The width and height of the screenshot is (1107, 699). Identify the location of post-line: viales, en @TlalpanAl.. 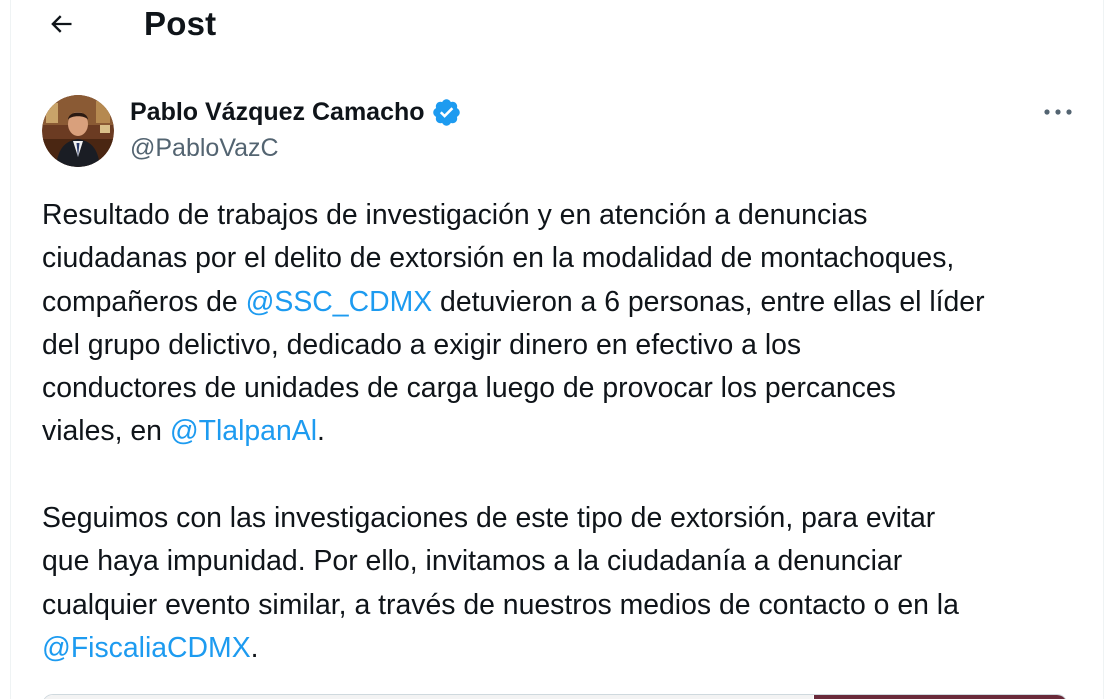
(564, 431).